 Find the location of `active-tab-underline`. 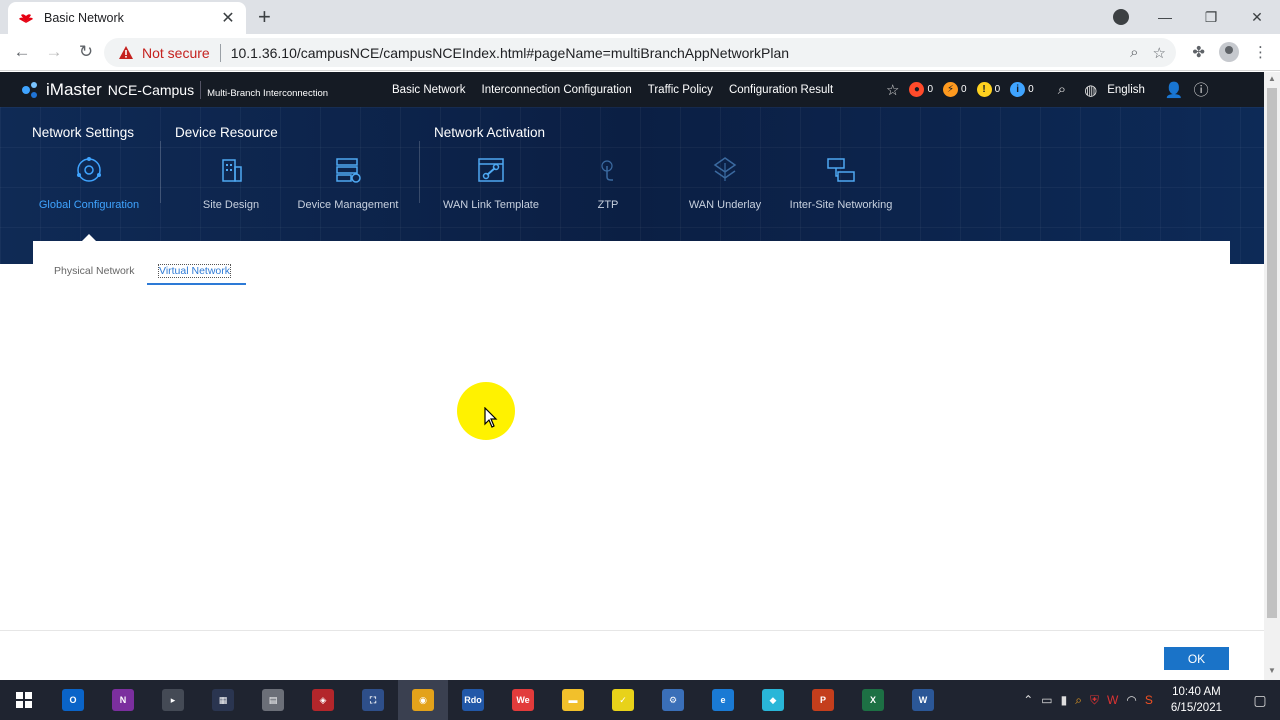

active-tab-underline is located at coordinates (196, 284).